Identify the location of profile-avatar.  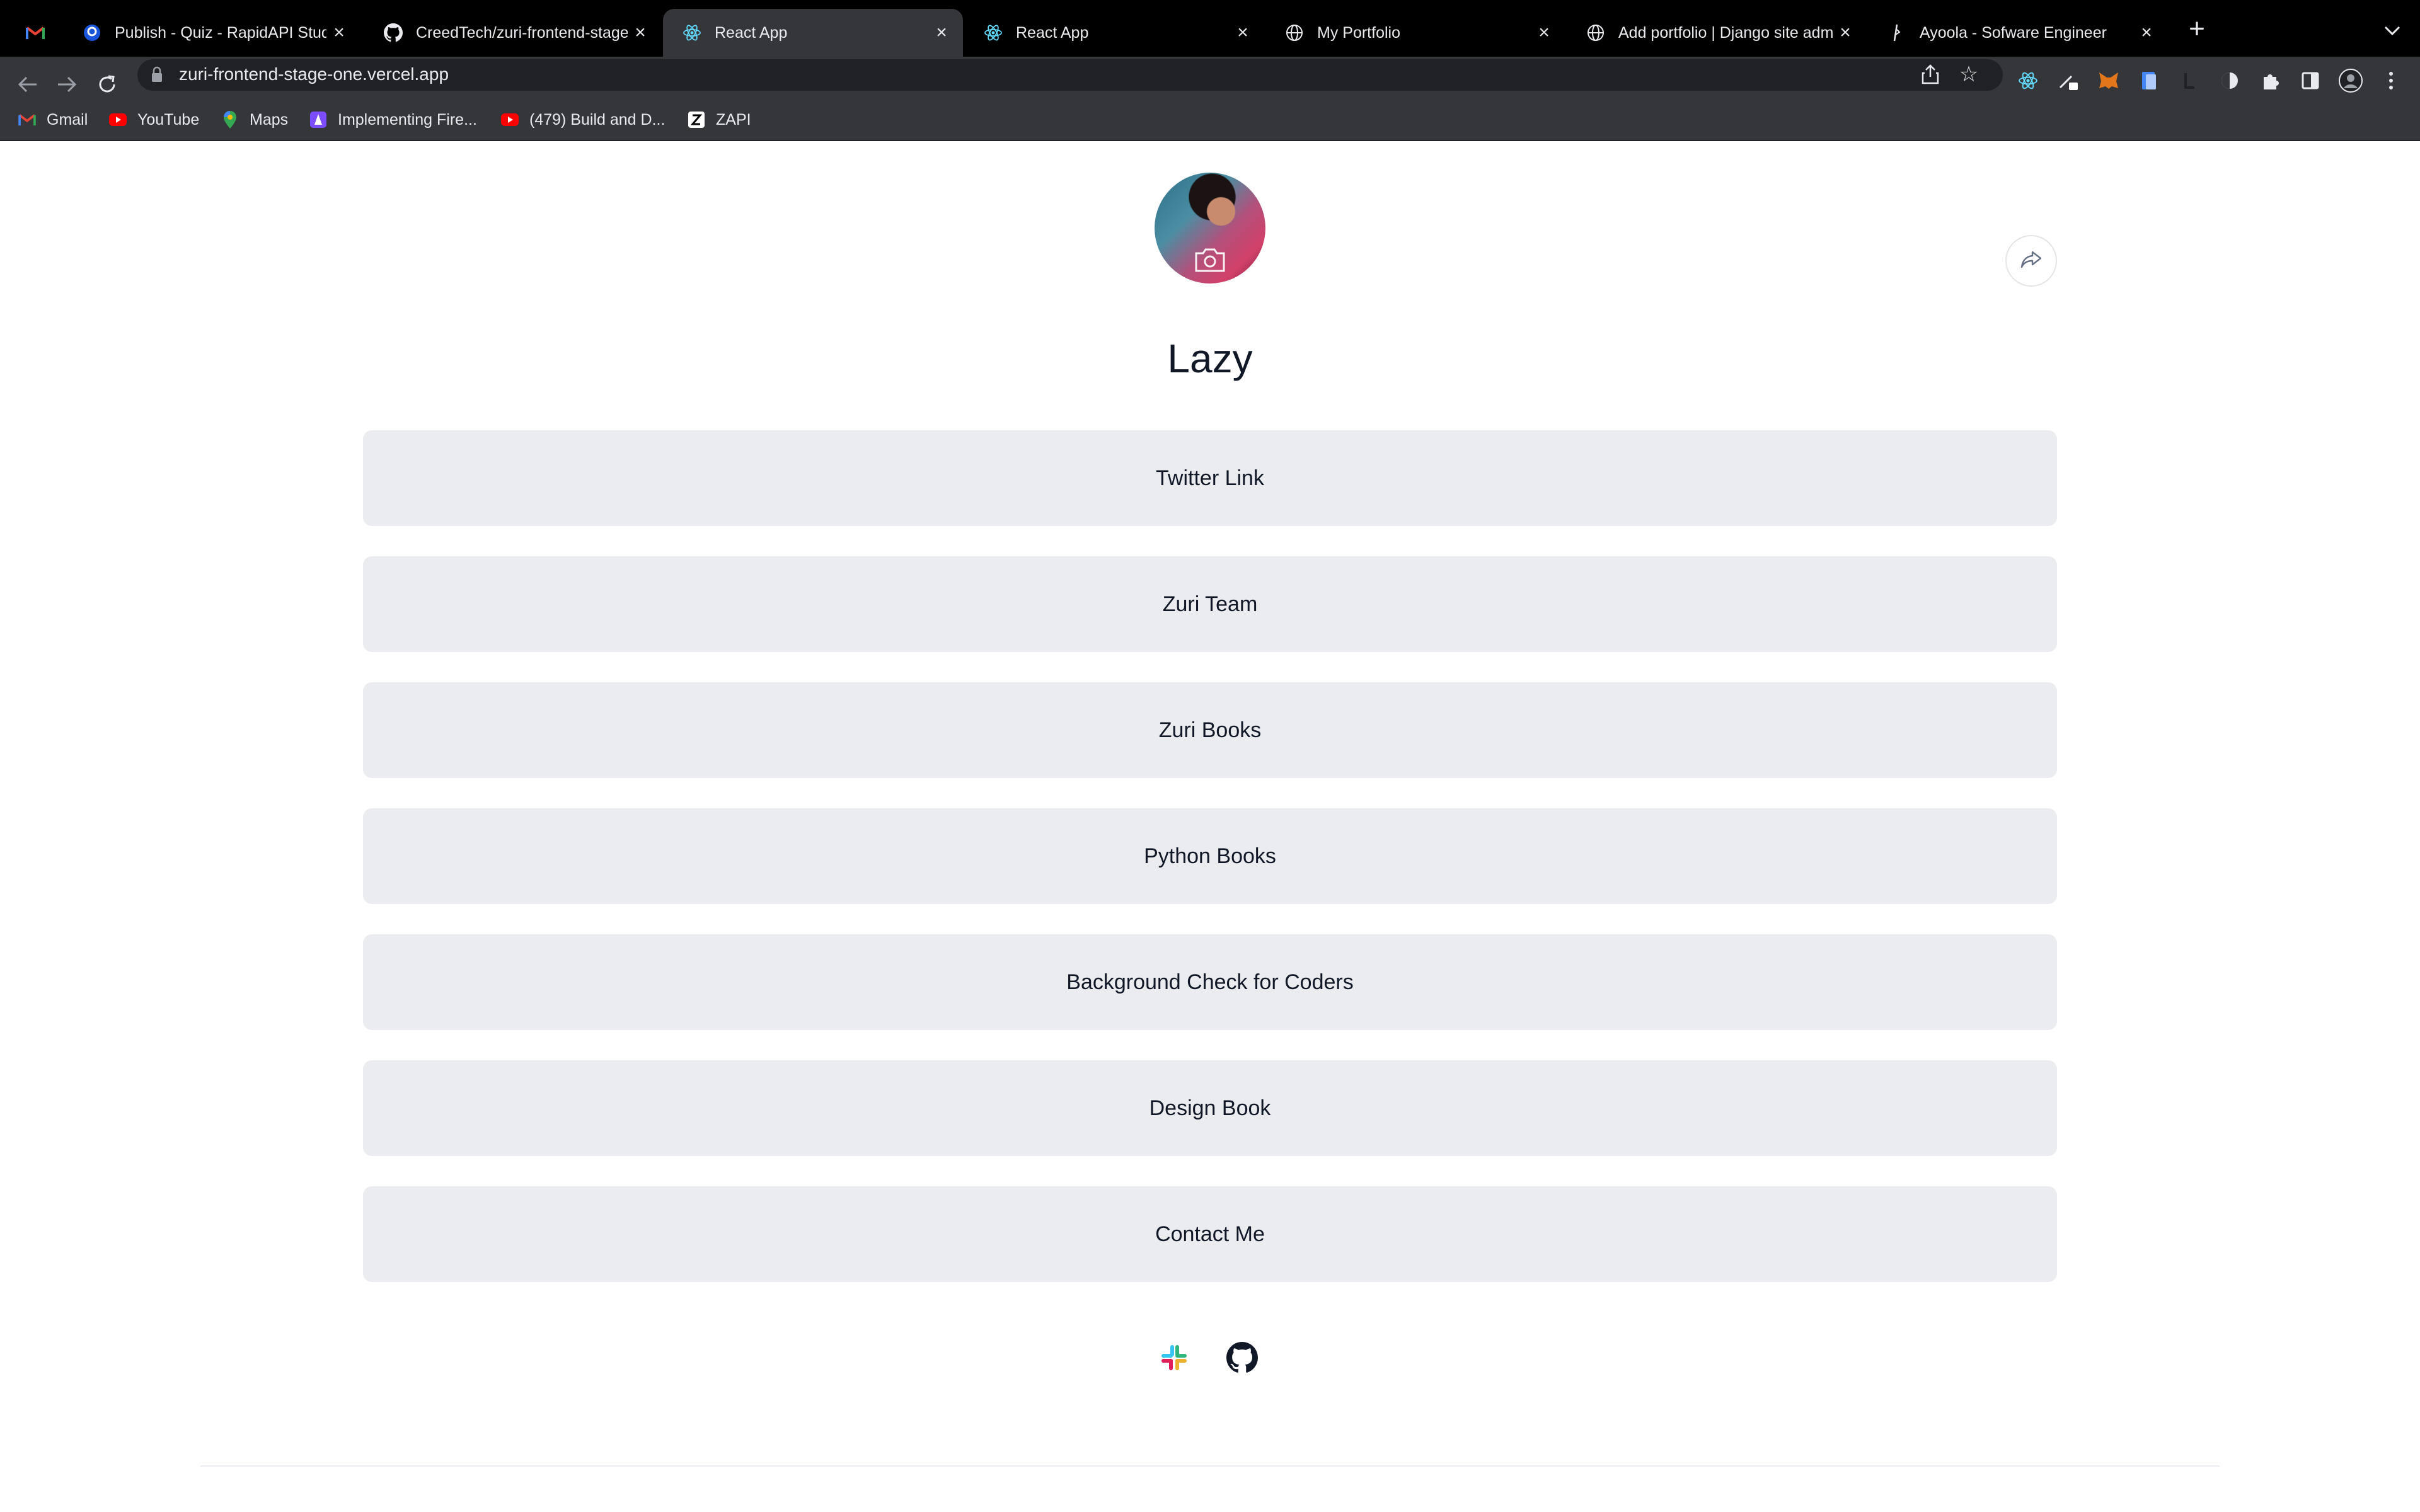
(1210, 228).